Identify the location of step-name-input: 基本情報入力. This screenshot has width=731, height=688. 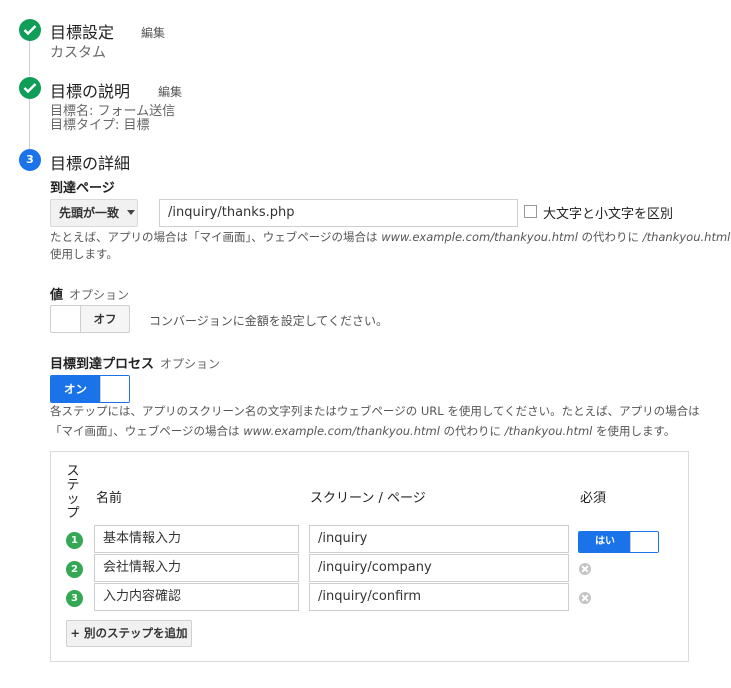
(196, 539).